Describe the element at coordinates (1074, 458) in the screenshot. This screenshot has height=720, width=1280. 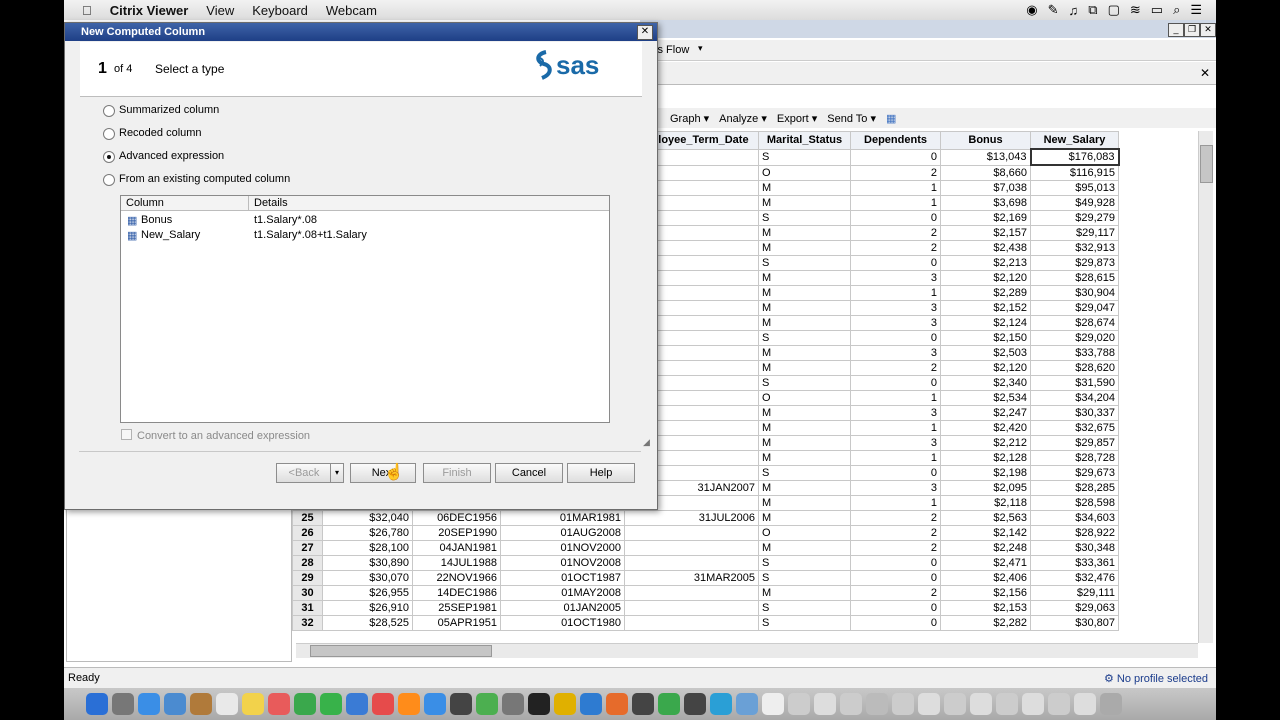
I see `new-salary-cell: $28,728` at that location.